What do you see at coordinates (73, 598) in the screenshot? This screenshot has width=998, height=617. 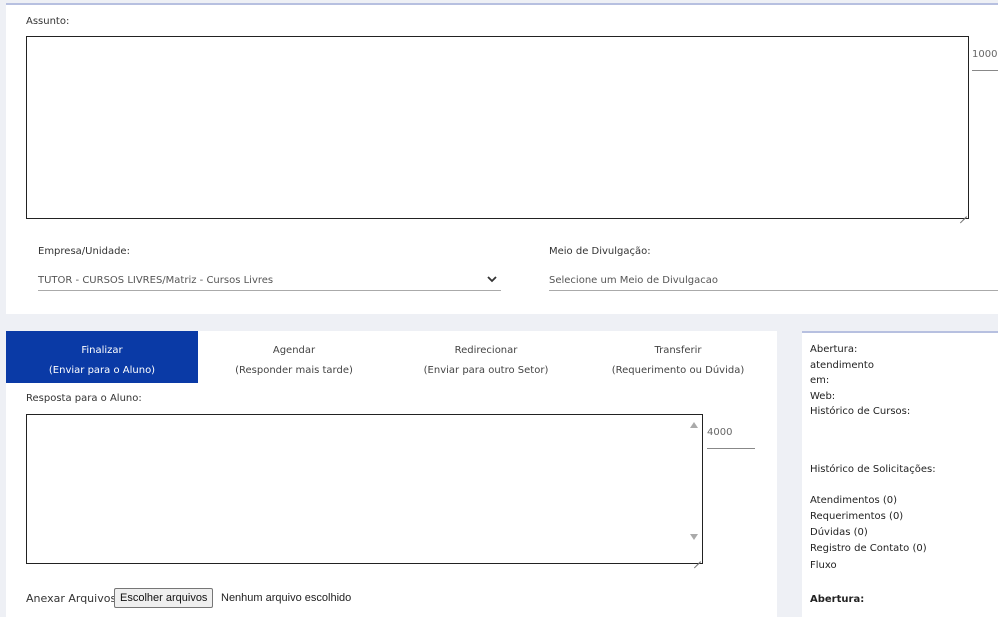 I see `attach-label: Anexar Arquivos:` at bounding box center [73, 598].